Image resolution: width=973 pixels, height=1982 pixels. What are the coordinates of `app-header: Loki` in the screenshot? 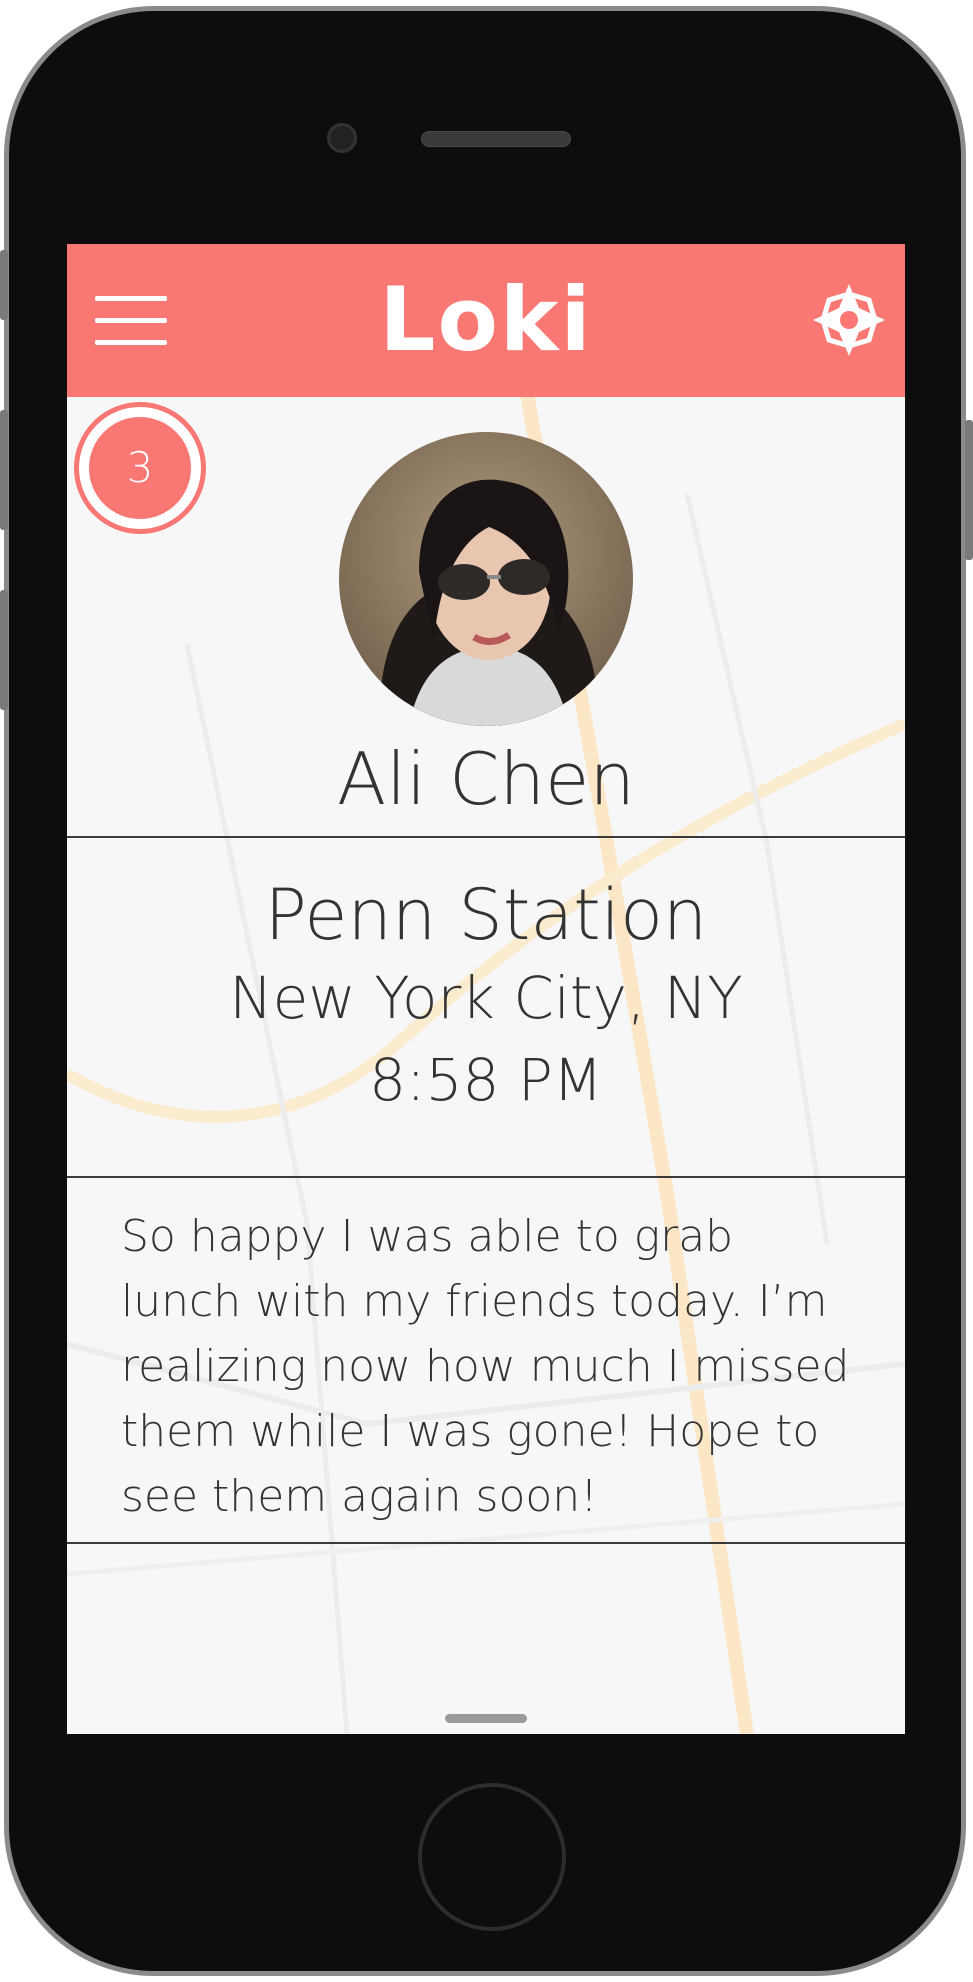 It's located at (486, 320).